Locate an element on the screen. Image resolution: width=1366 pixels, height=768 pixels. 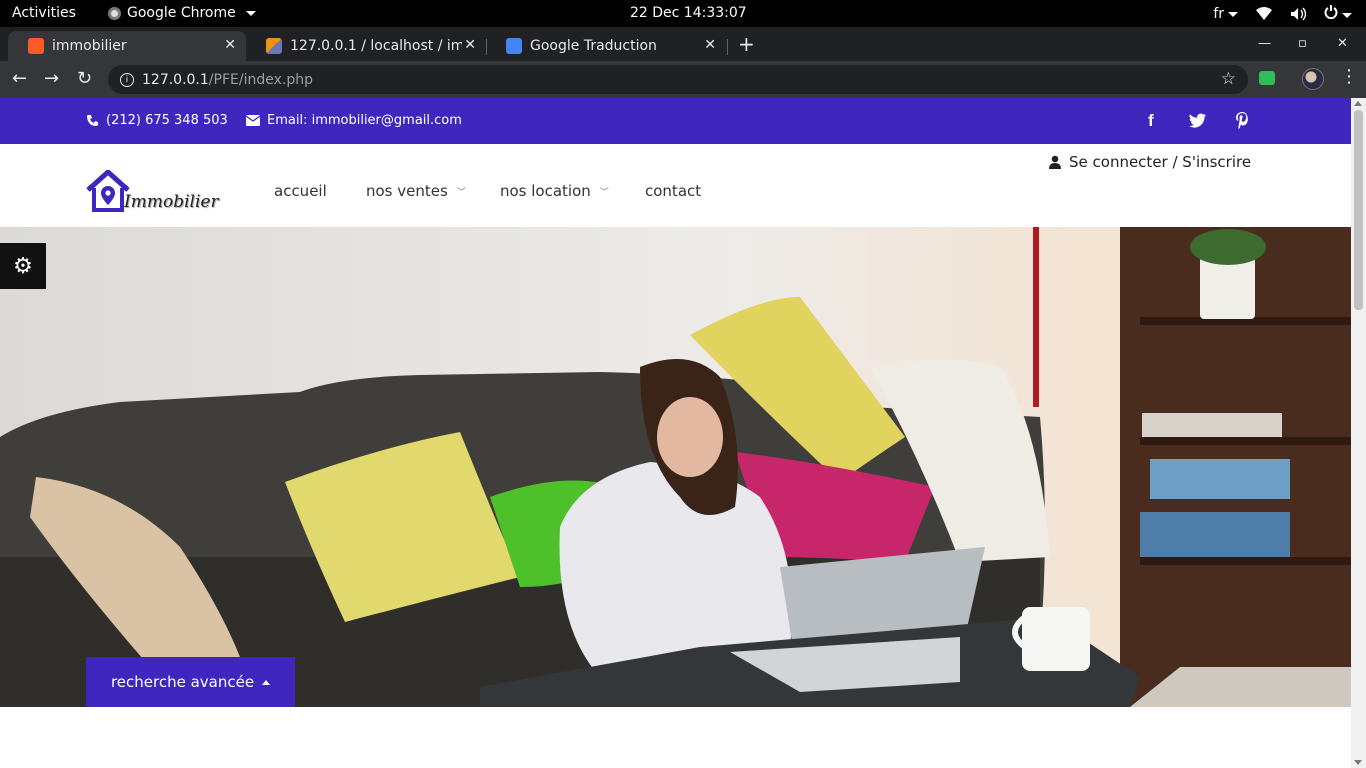
minimize-icon: — is located at coordinates (1264, 43).